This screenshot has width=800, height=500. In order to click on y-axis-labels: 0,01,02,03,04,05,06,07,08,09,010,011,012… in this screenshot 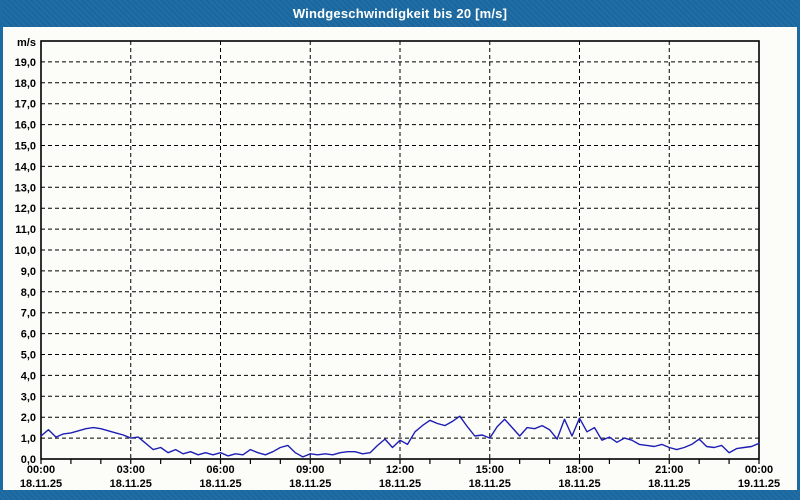, I will do `click(25, 251)`.